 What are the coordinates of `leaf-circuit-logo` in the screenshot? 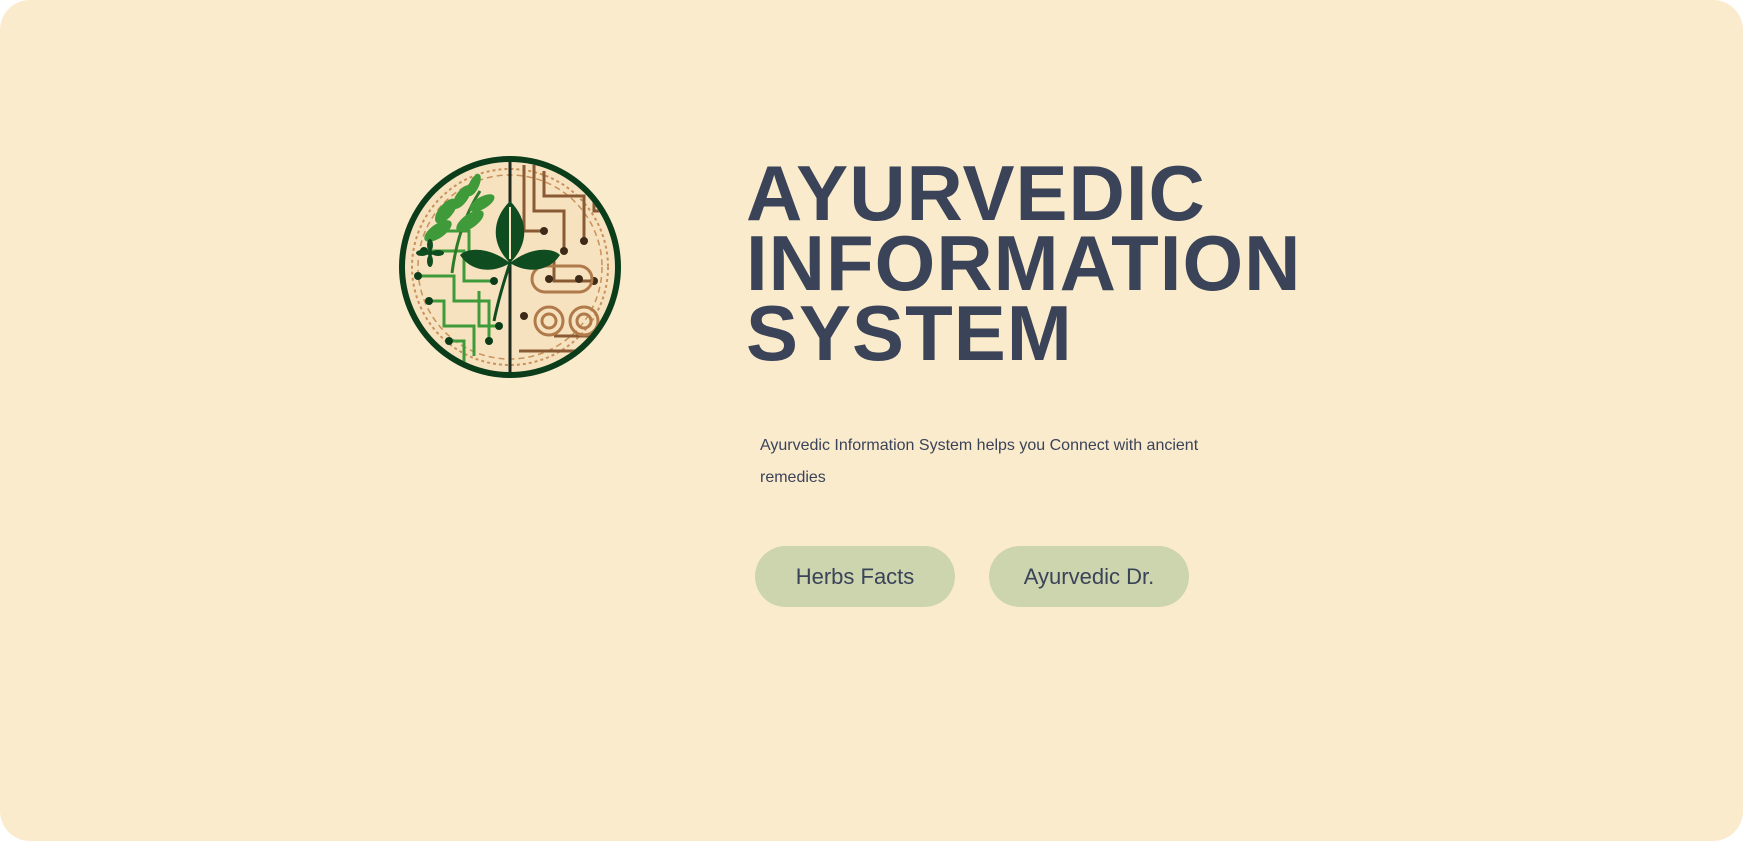 It's located at (510, 267).